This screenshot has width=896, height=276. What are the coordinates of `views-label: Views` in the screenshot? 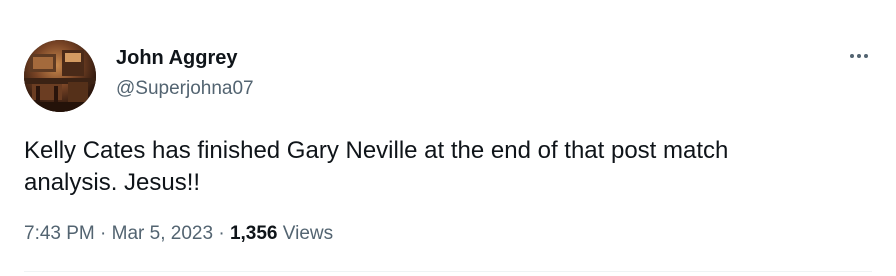 It's located at (308, 233).